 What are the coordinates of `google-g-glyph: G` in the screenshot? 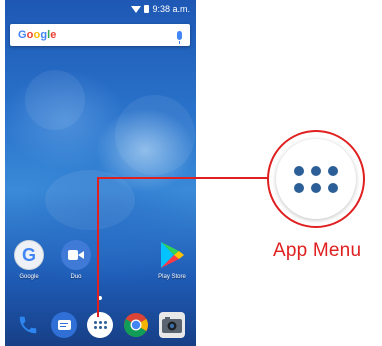 It's located at (28, 254).